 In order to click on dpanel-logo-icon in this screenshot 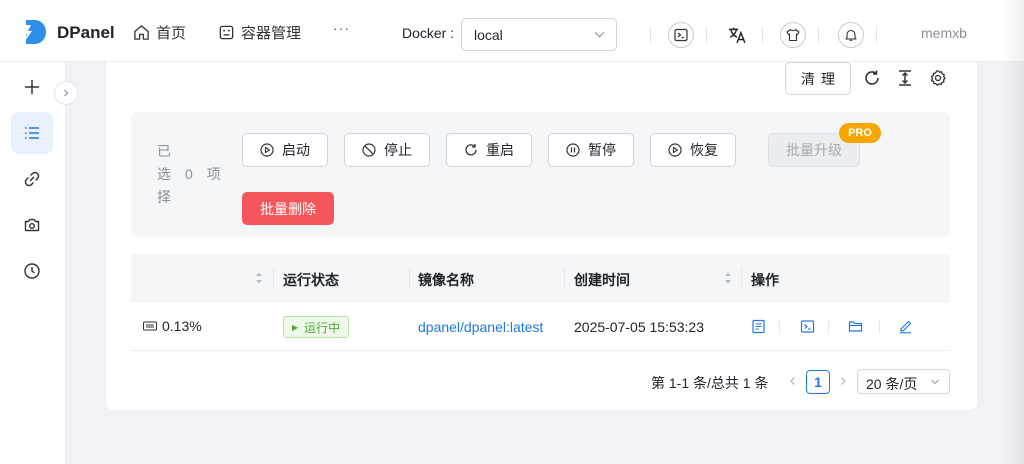, I will do `click(34, 32)`.